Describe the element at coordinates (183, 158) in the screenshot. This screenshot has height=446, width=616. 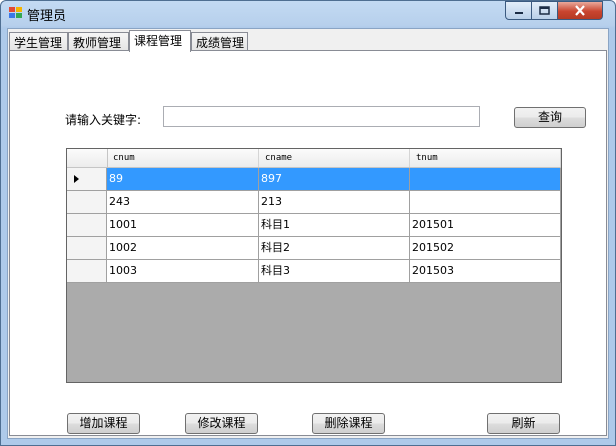
I see `column-header-cnum: cnum` at that location.